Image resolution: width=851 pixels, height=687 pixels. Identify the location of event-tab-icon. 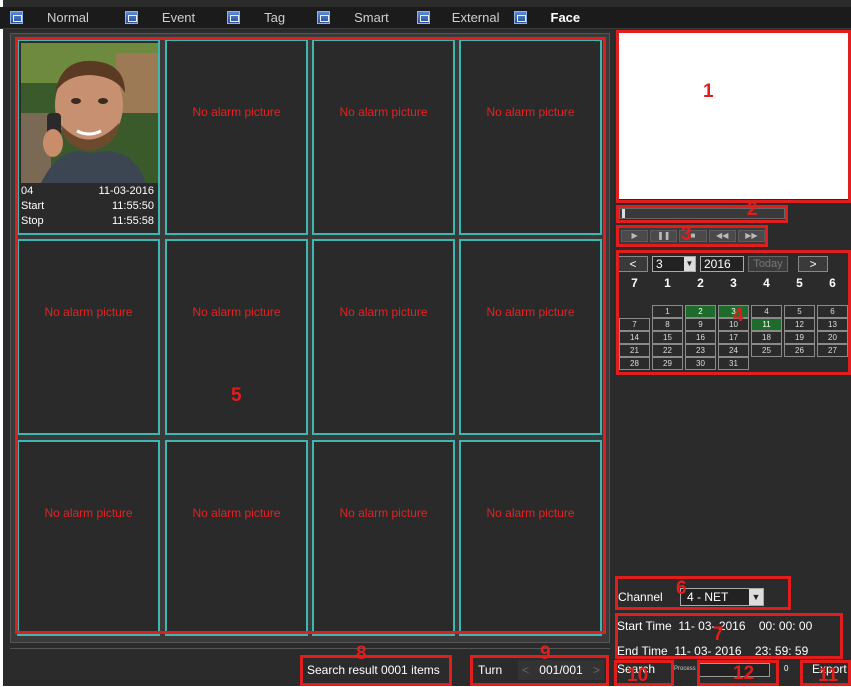
(131, 17).